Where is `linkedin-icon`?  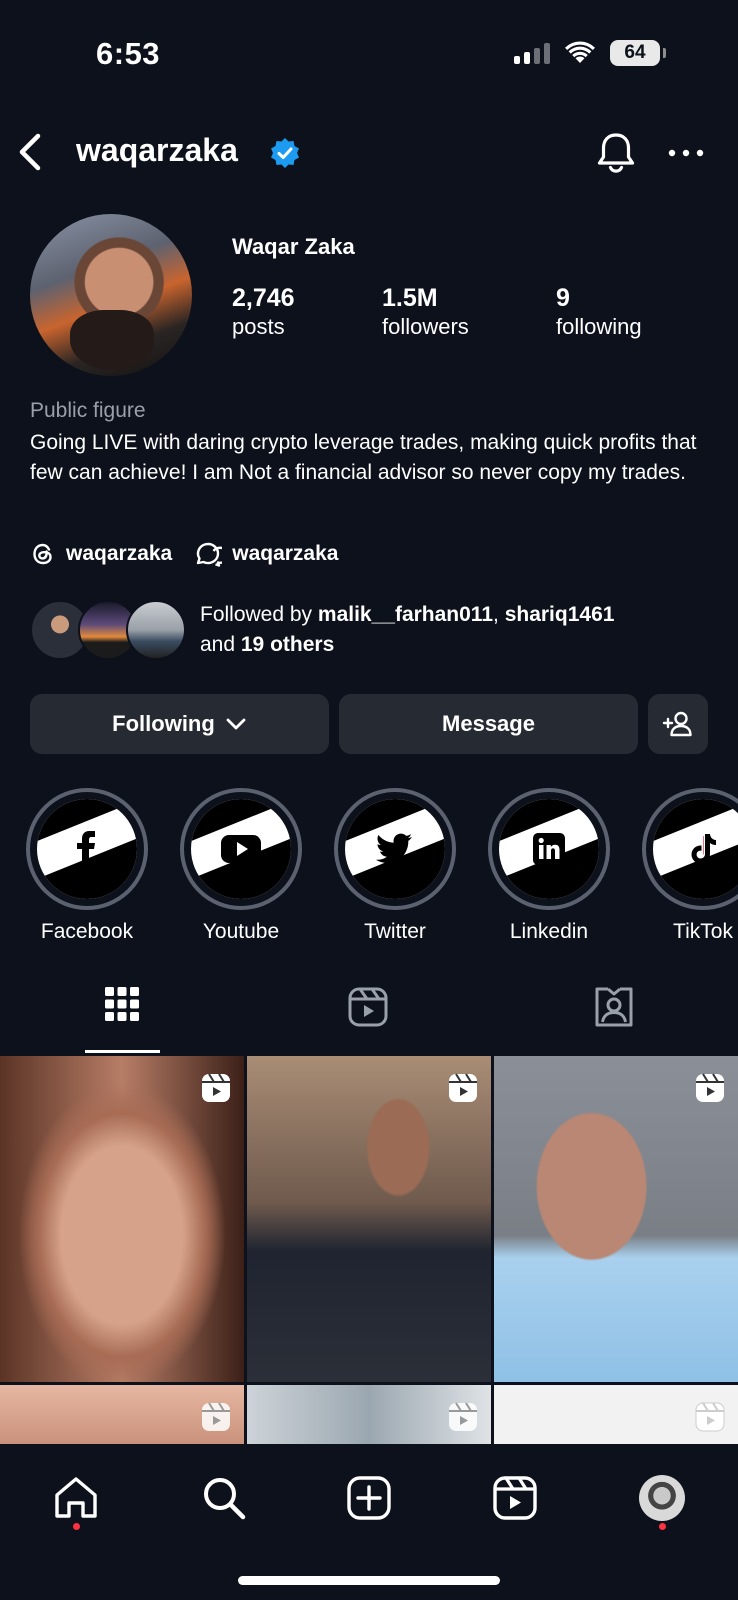 linkedin-icon is located at coordinates (549, 849).